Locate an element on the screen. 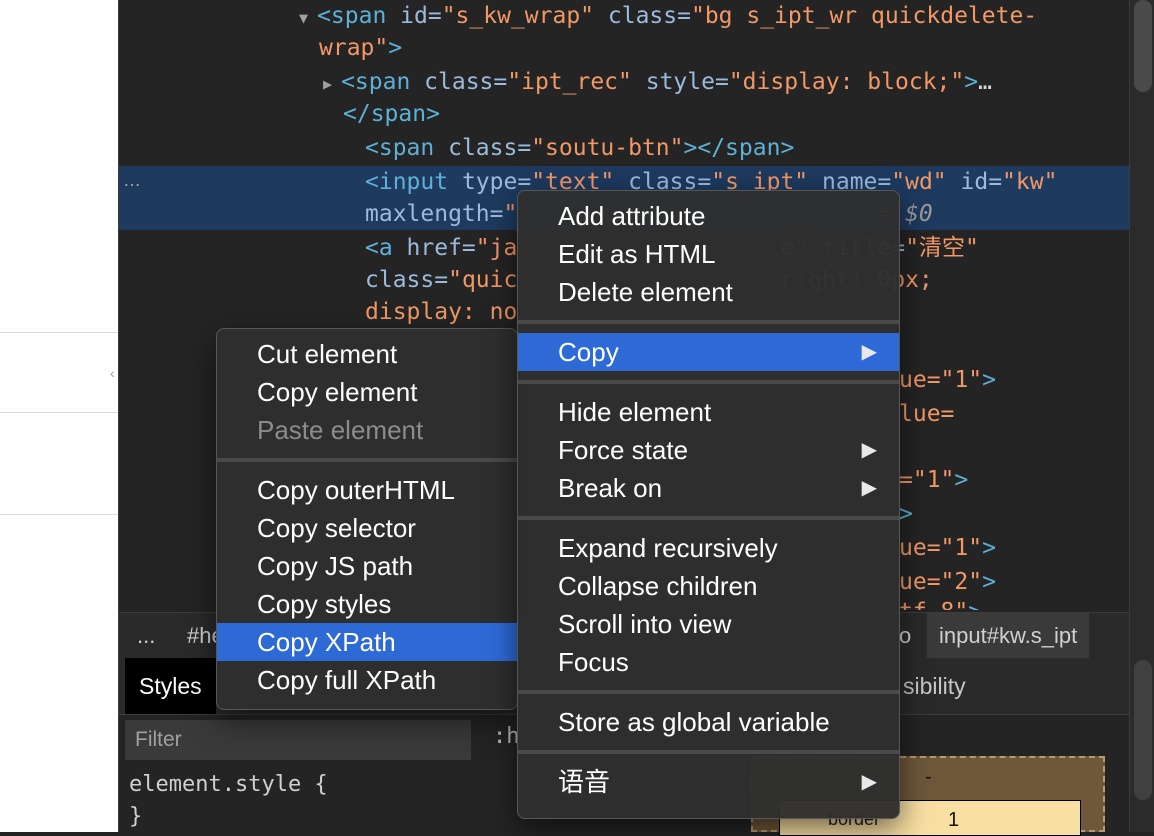  menu-item-copy-js-path: Copy JS path is located at coordinates (367, 566).